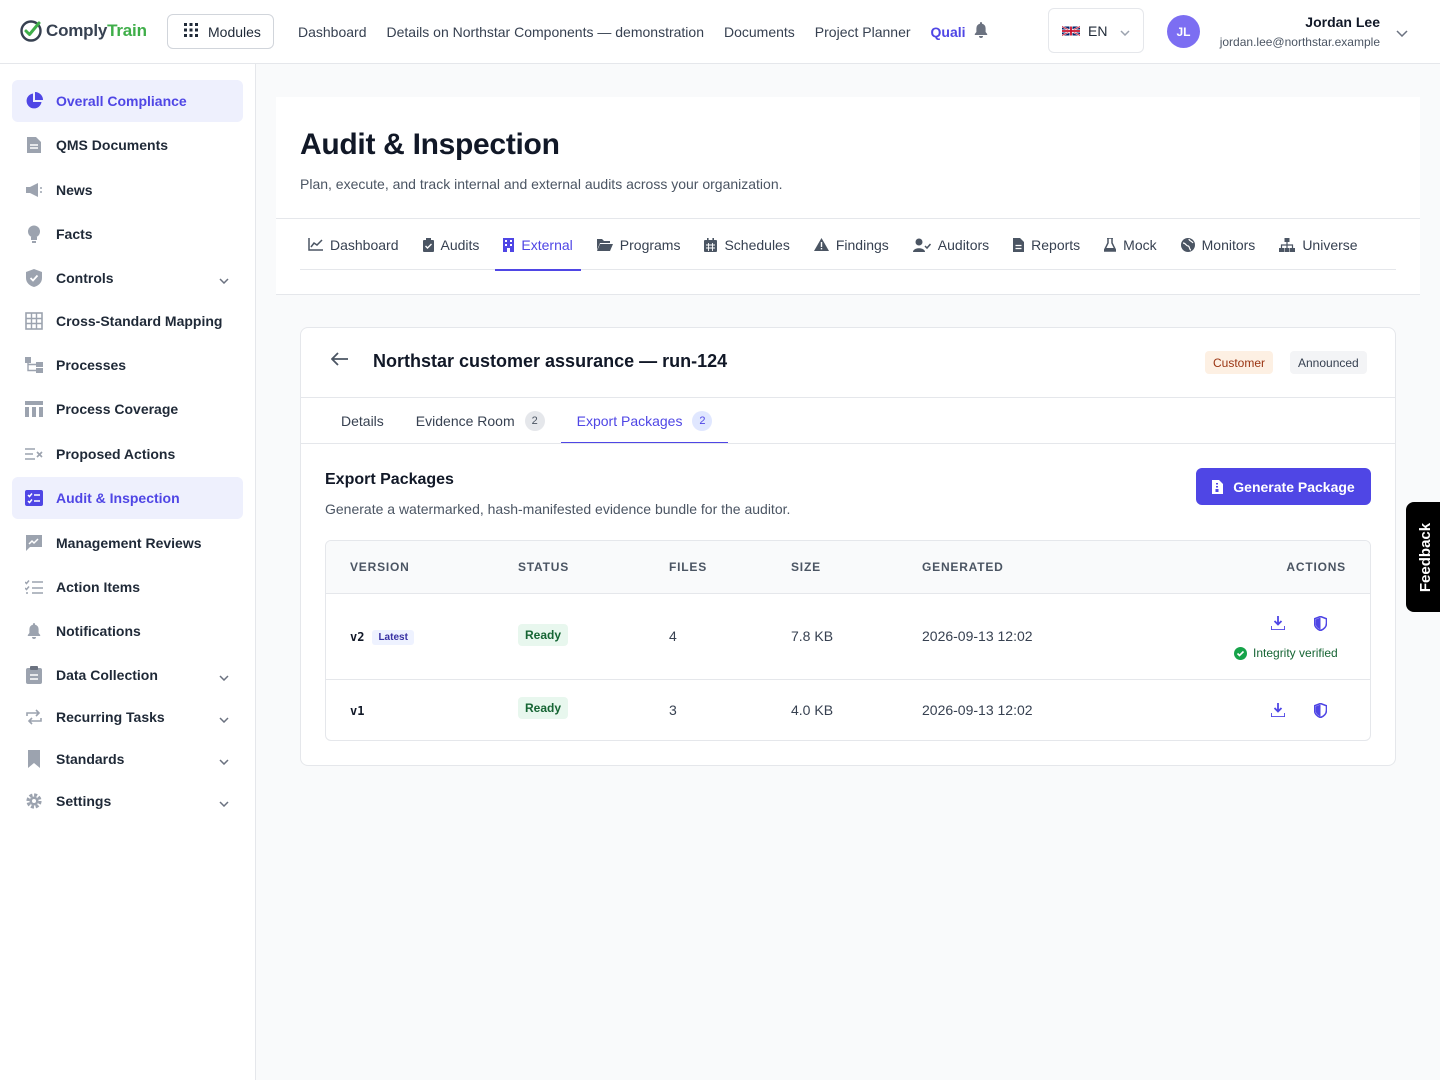 The width and height of the screenshot is (1440, 1080). What do you see at coordinates (746, 244) in the screenshot?
I see `tab-schedules: Schedules` at bounding box center [746, 244].